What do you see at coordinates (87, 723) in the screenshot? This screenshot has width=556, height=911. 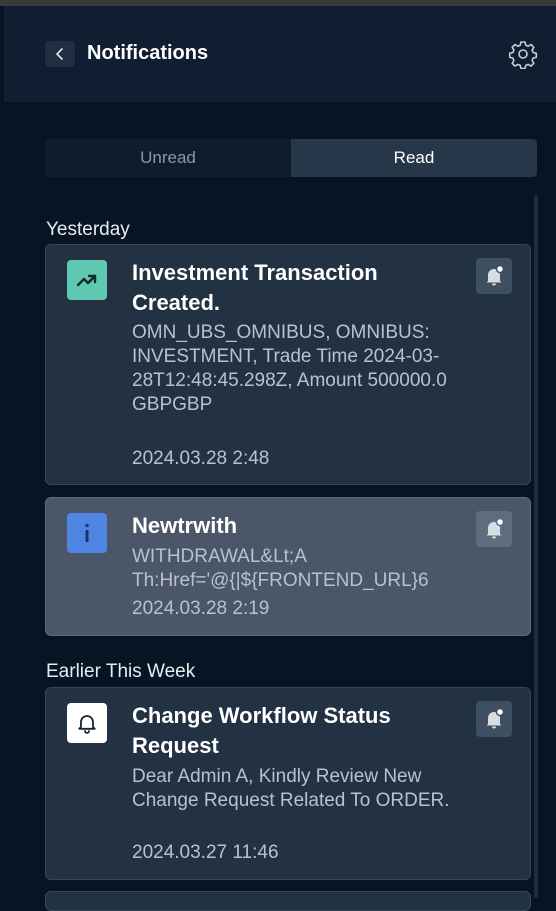 I see `bell-icon` at bounding box center [87, 723].